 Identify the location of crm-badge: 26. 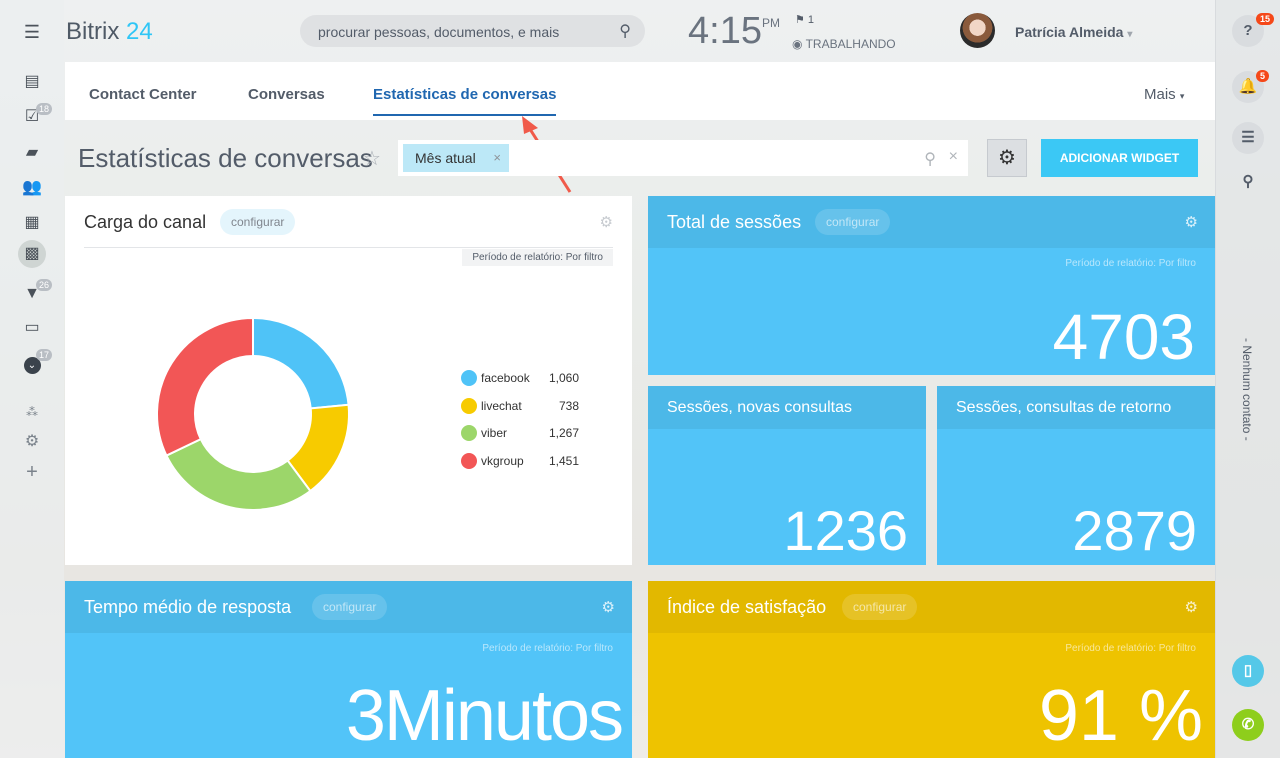
(44, 285).